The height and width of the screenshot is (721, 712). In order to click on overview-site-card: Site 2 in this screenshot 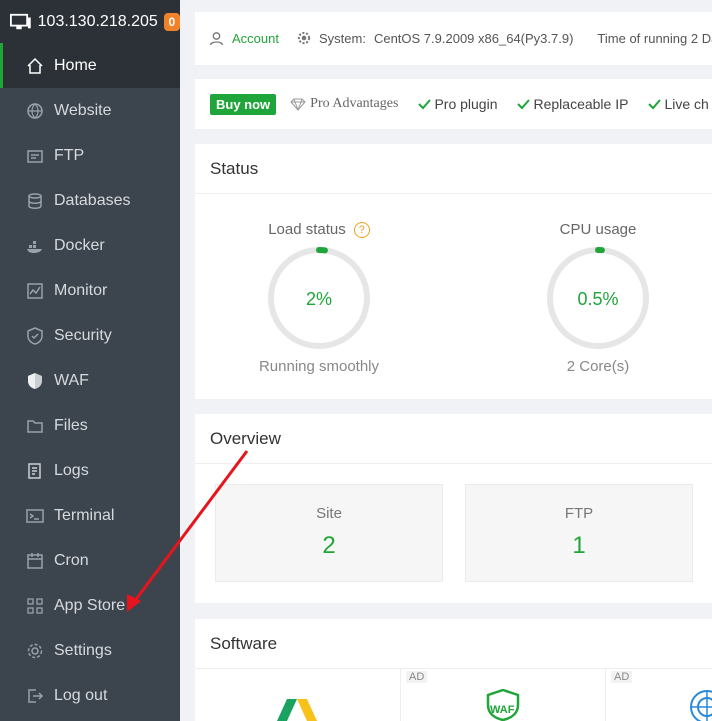, I will do `click(329, 533)`.